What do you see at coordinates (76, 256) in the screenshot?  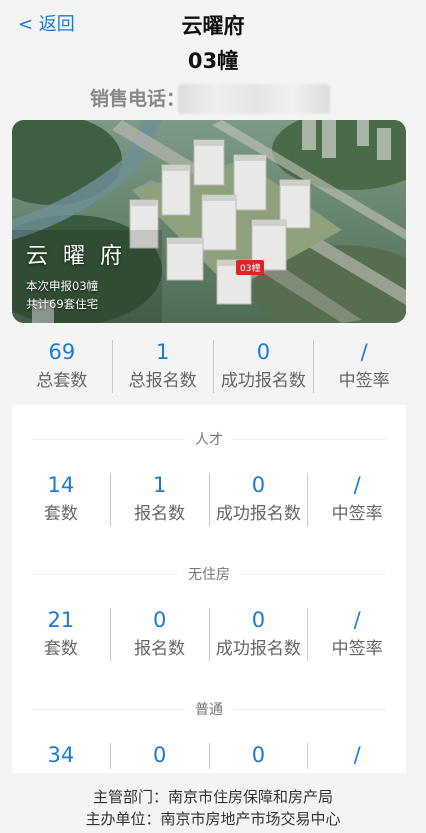 I see `banner-project-name: 云 曜 府` at bounding box center [76, 256].